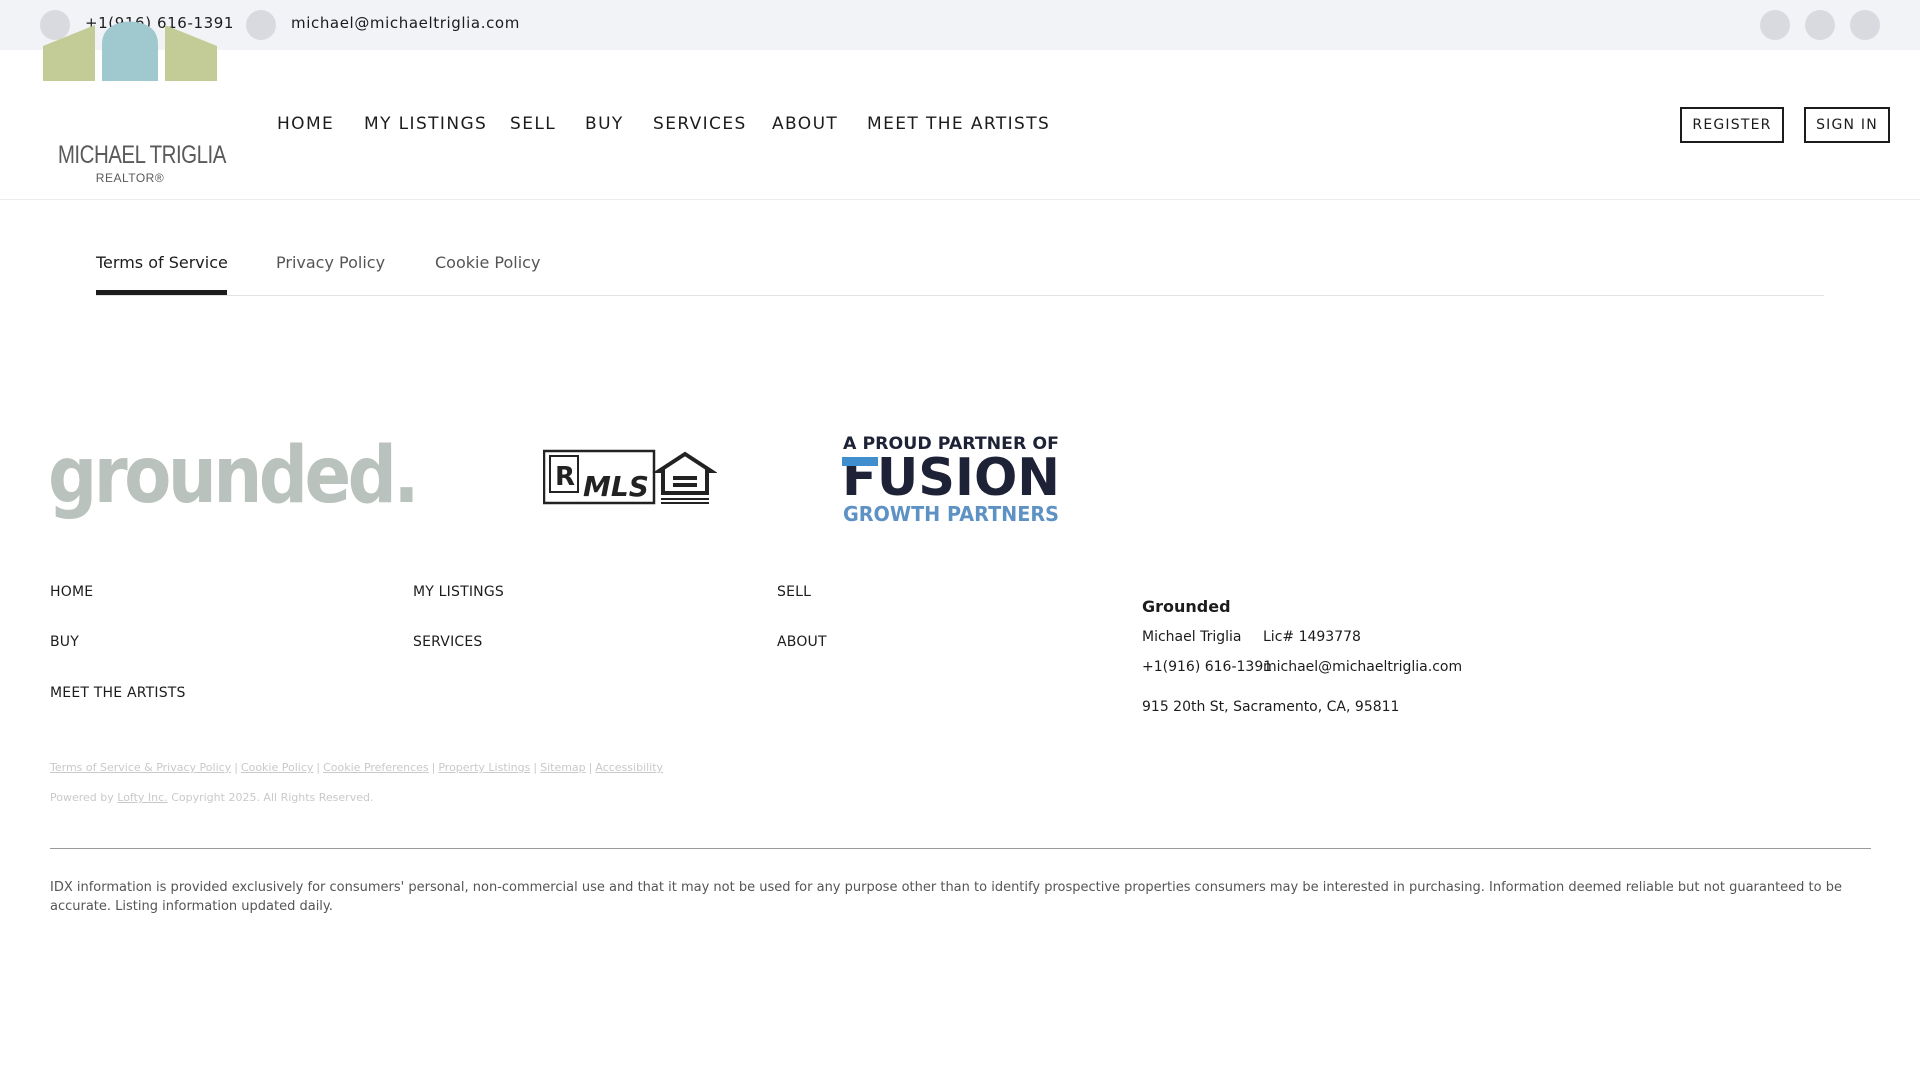 This screenshot has height=1080, width=1920. Describe the element at coordinates (802, 642) in the screenshot. I see `footer-nav-about: ABOUT` at that location.